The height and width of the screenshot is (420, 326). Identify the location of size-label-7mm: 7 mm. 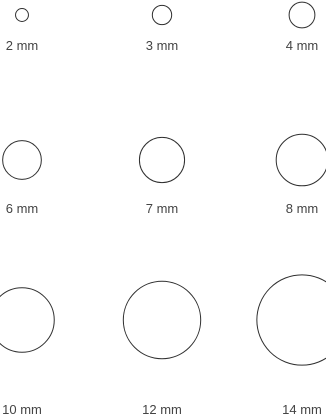
(162, 208).